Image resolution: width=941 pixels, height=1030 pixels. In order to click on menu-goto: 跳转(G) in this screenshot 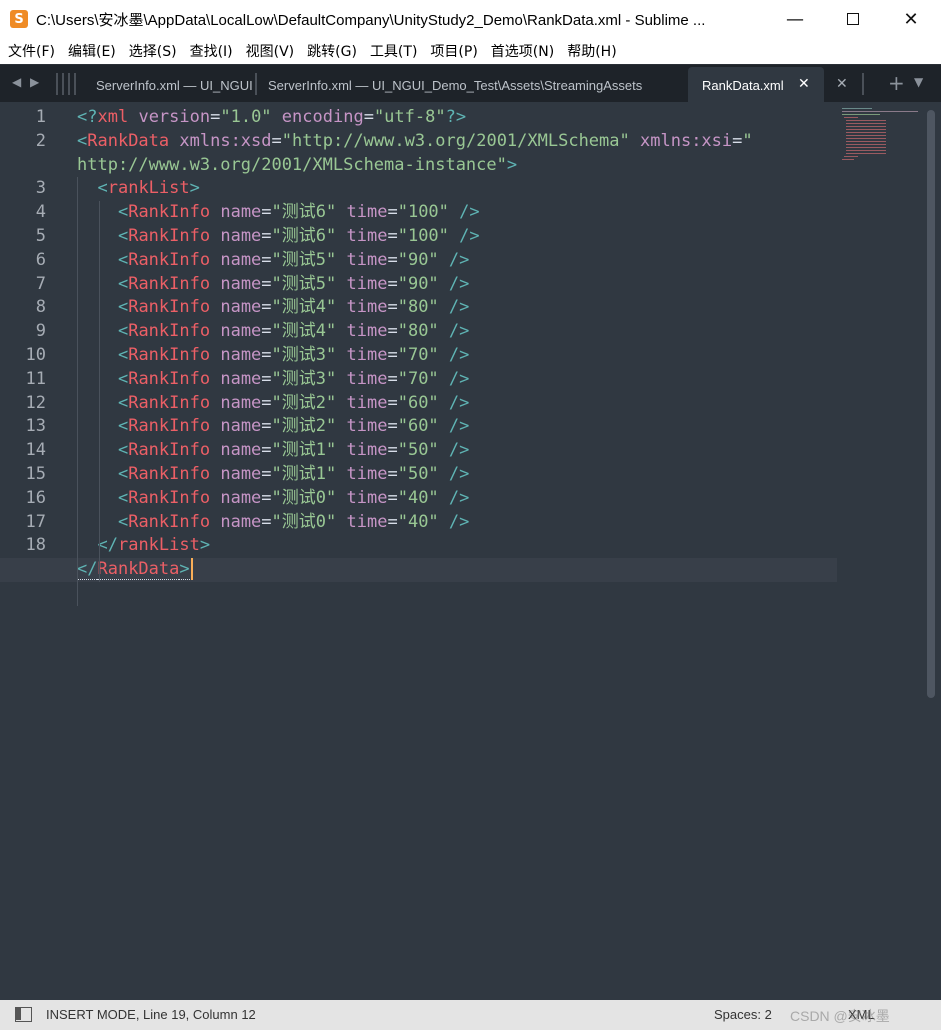, I will do `click(332, 51)`.